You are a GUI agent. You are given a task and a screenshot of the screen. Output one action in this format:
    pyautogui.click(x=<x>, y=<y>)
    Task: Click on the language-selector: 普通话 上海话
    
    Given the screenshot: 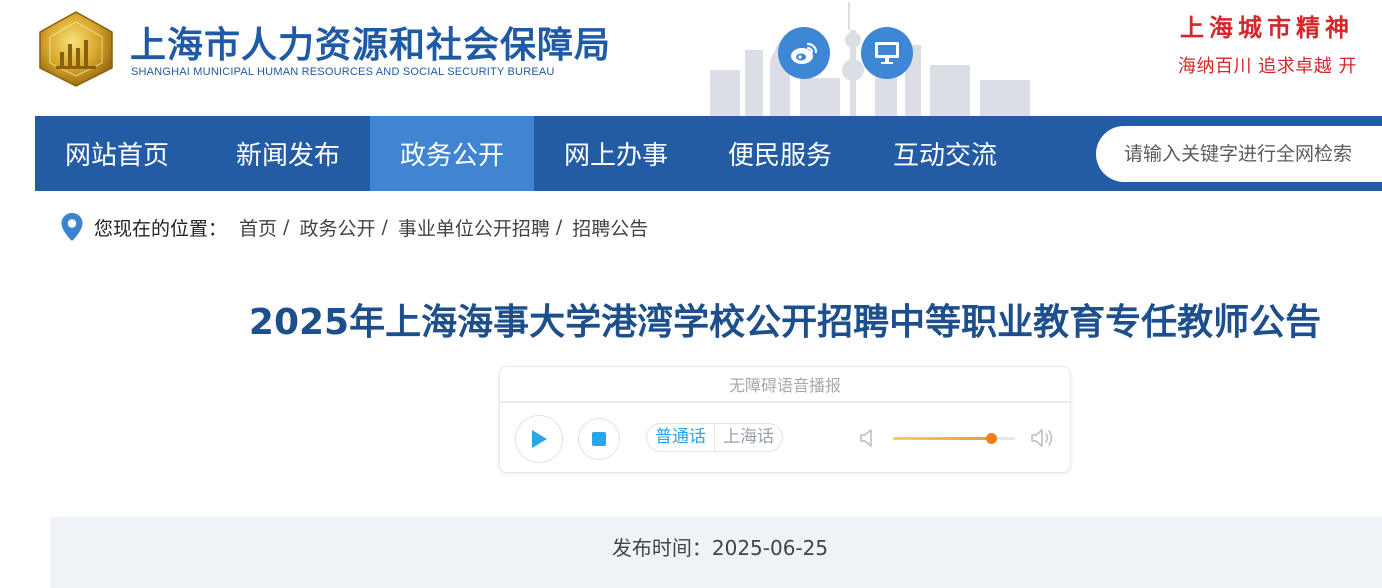 What is the action you would take?
    pyautogui.click(x=714, y=437)
    